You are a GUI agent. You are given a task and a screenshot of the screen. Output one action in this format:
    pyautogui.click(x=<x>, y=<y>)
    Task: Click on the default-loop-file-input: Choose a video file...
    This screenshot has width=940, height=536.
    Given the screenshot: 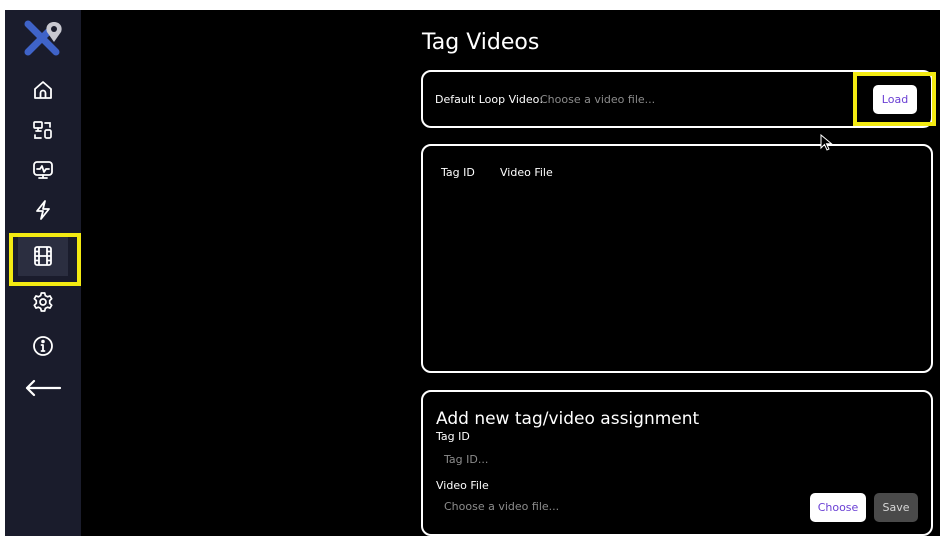 What is the action you would take?
    pyautogui.click(x=597, y=99)
    